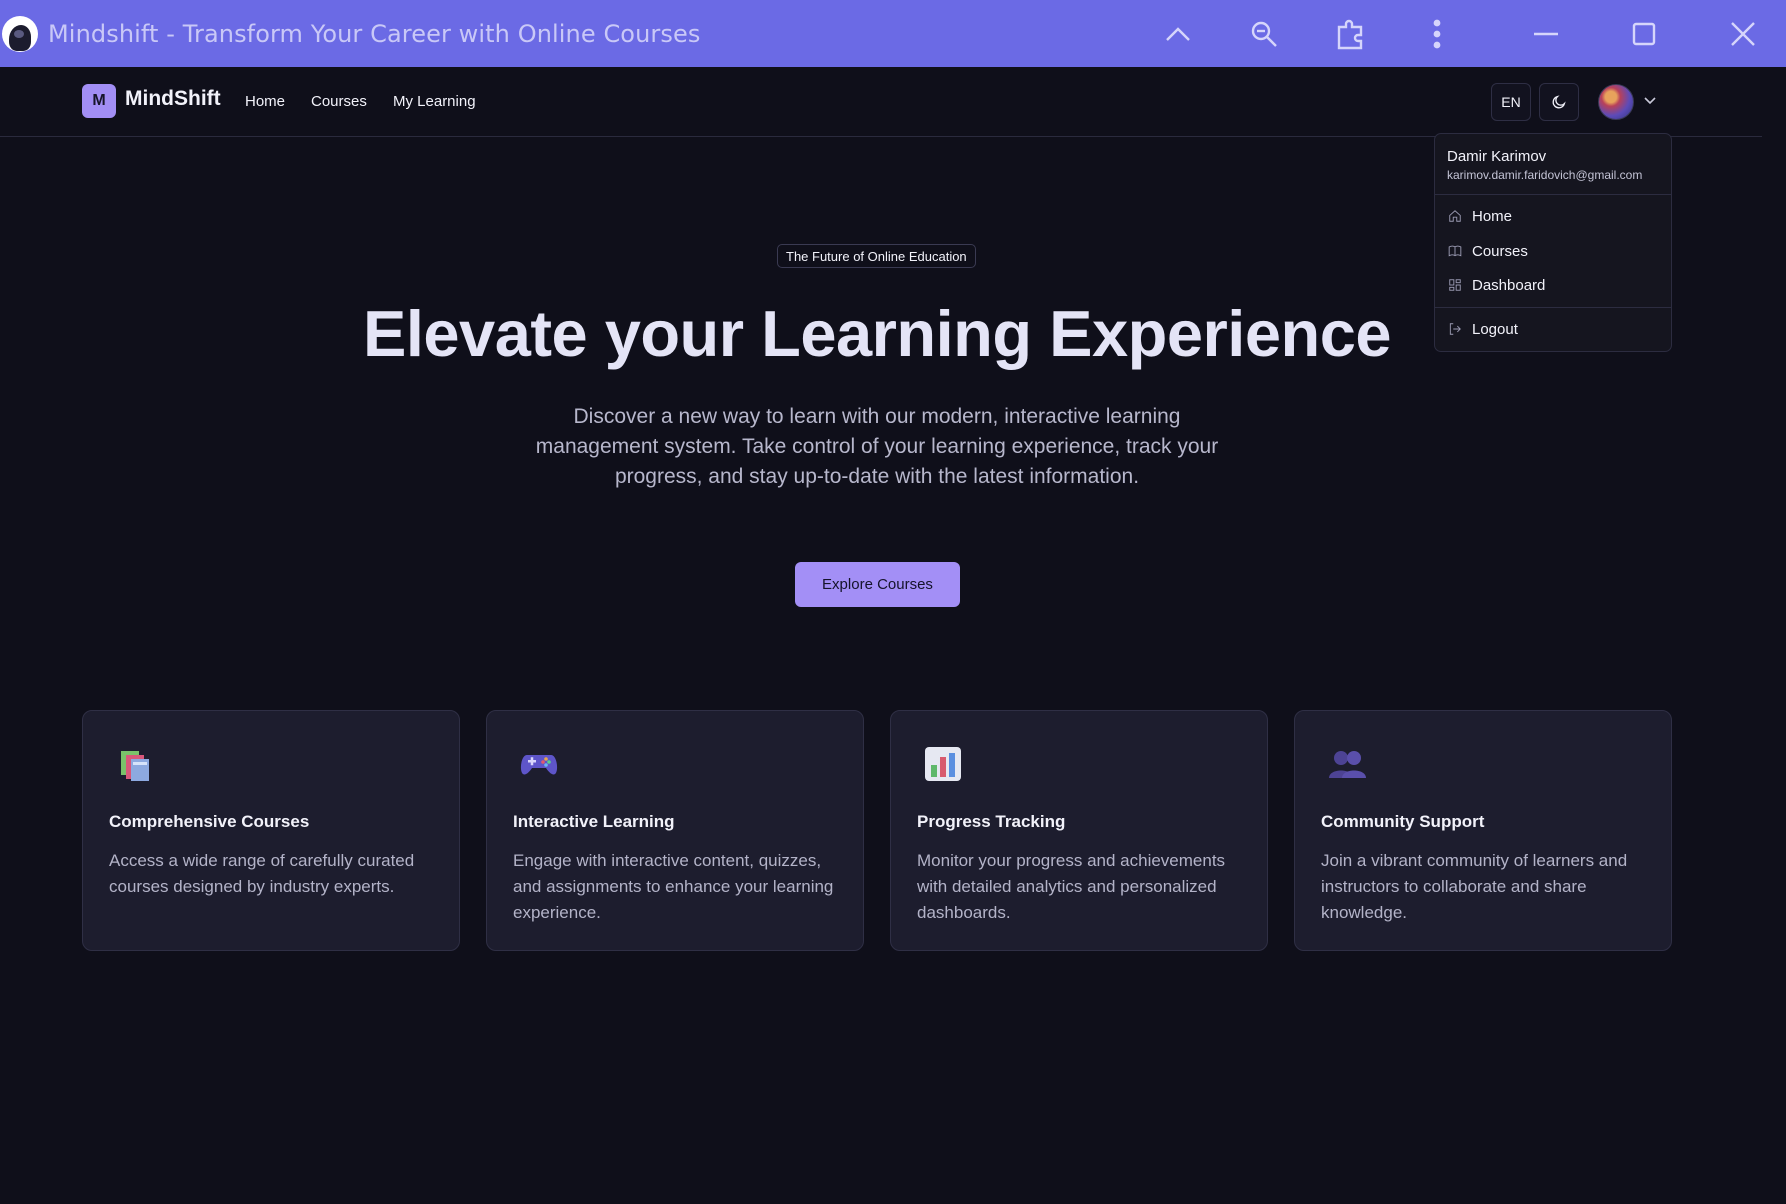  I want to click on people-icon, so click(1347, 764).